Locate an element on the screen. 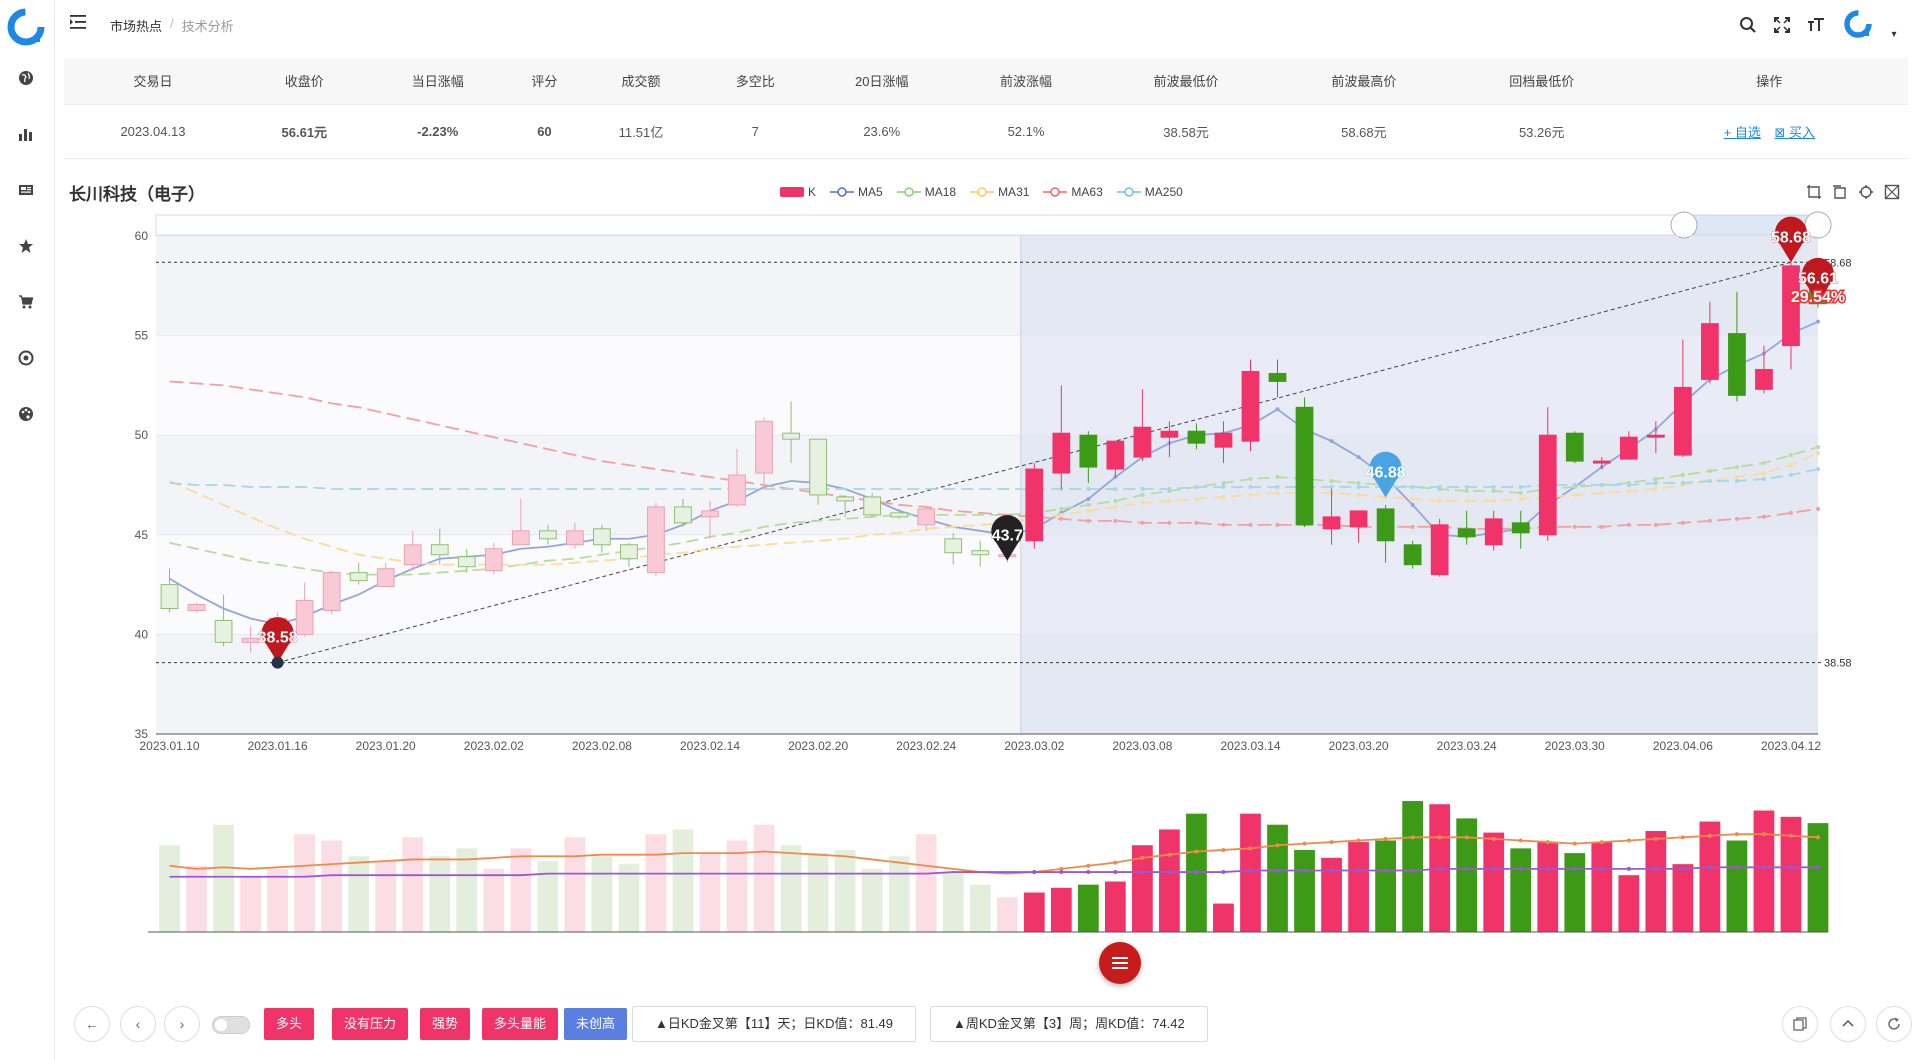 This screenshot has width=1920, height=1060. legend-item-ma31: MA31 is located at coordinates (999, 192).